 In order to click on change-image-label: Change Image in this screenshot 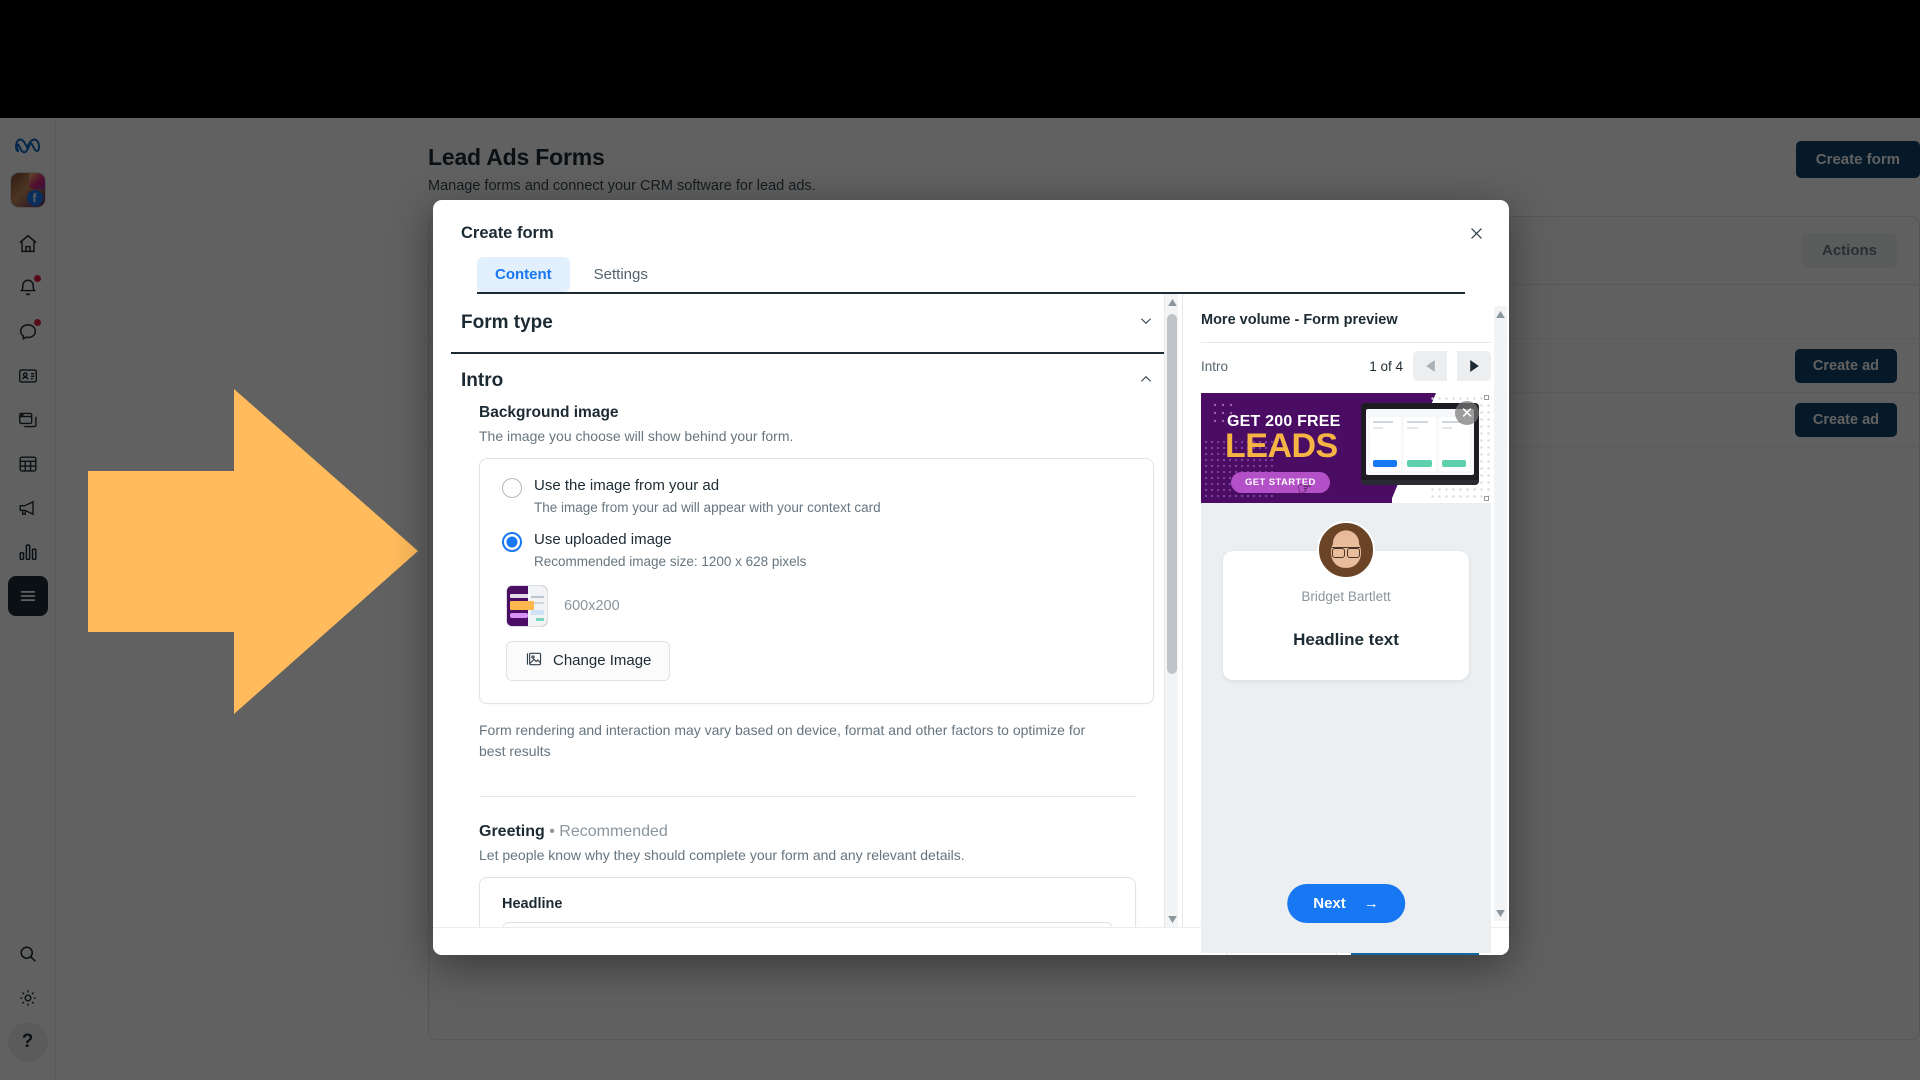, I will do `click(602, 660)`.